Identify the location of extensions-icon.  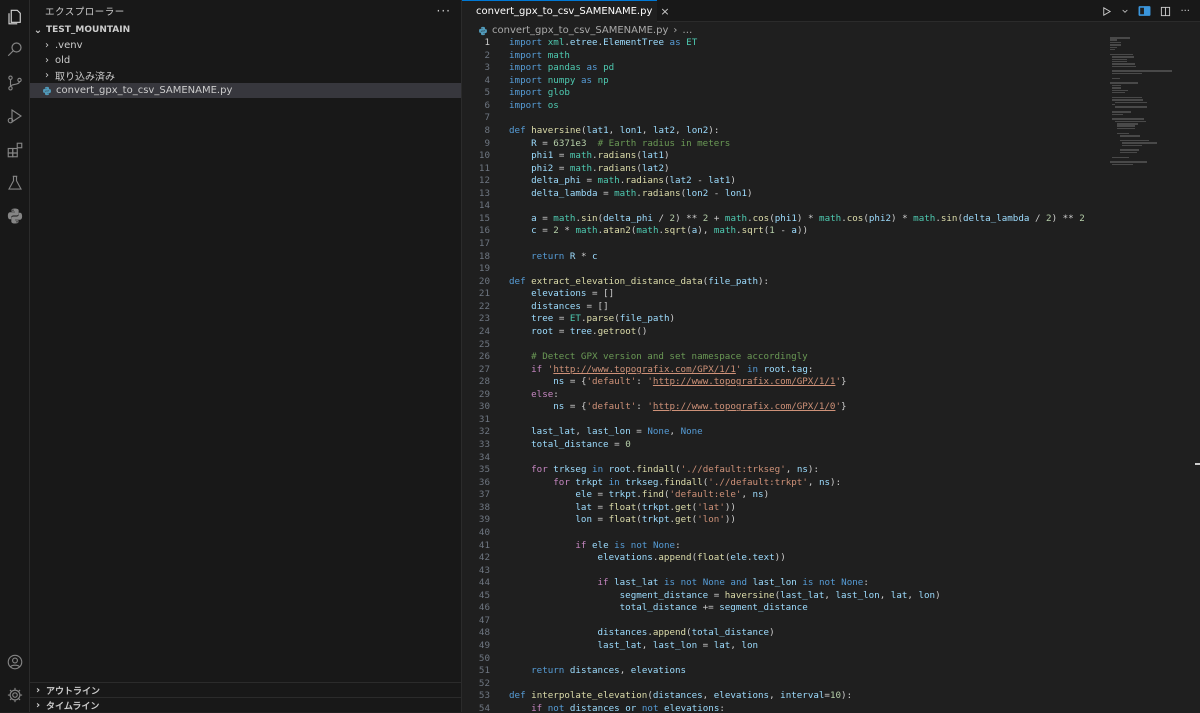
(15, 150).